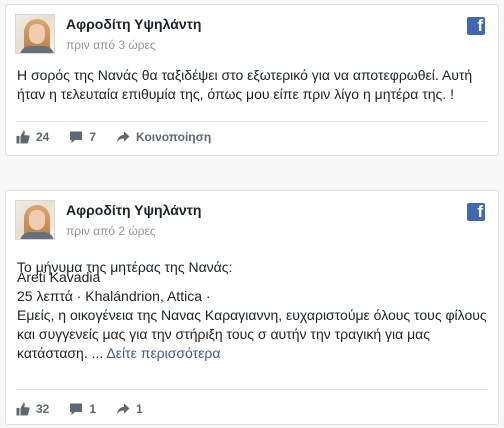 The width and height of the screenshot is (504, 428). Describe the element at coordinates (174, 137) in the screenshot. I see `share-label: Κοινοποίηση` at that location.